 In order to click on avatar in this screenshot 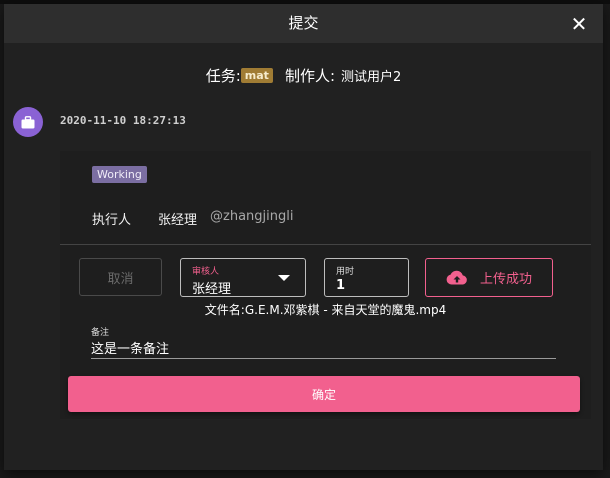, I will do `click(28, 122)`.